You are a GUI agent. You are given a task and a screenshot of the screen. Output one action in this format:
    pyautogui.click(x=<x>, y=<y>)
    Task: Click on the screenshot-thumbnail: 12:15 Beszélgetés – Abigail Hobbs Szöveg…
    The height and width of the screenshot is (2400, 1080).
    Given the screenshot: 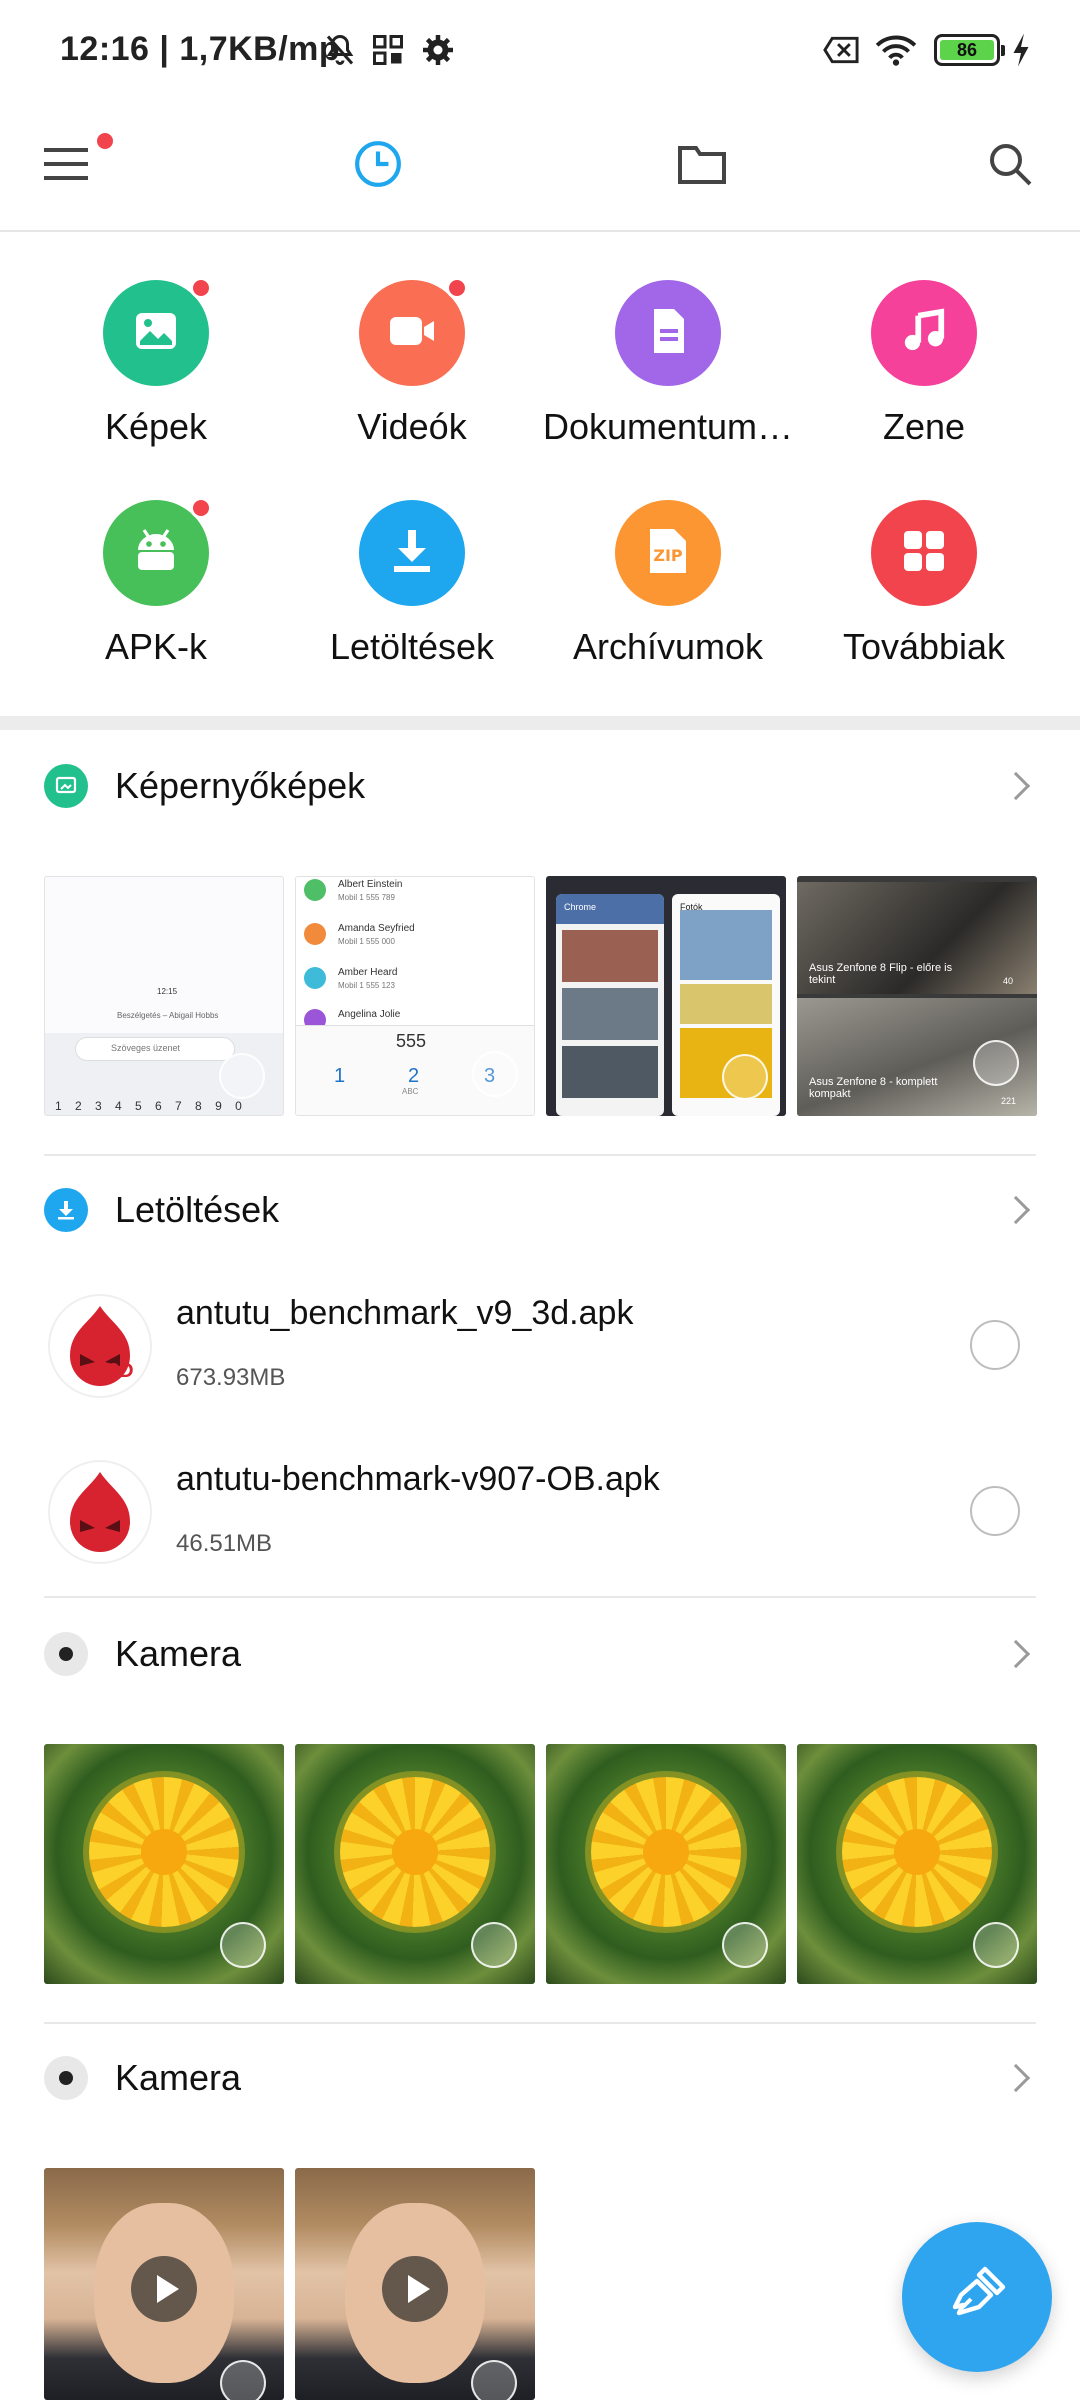 What is the action you would take?
    pyautogui.click(x=164, y=996)
    